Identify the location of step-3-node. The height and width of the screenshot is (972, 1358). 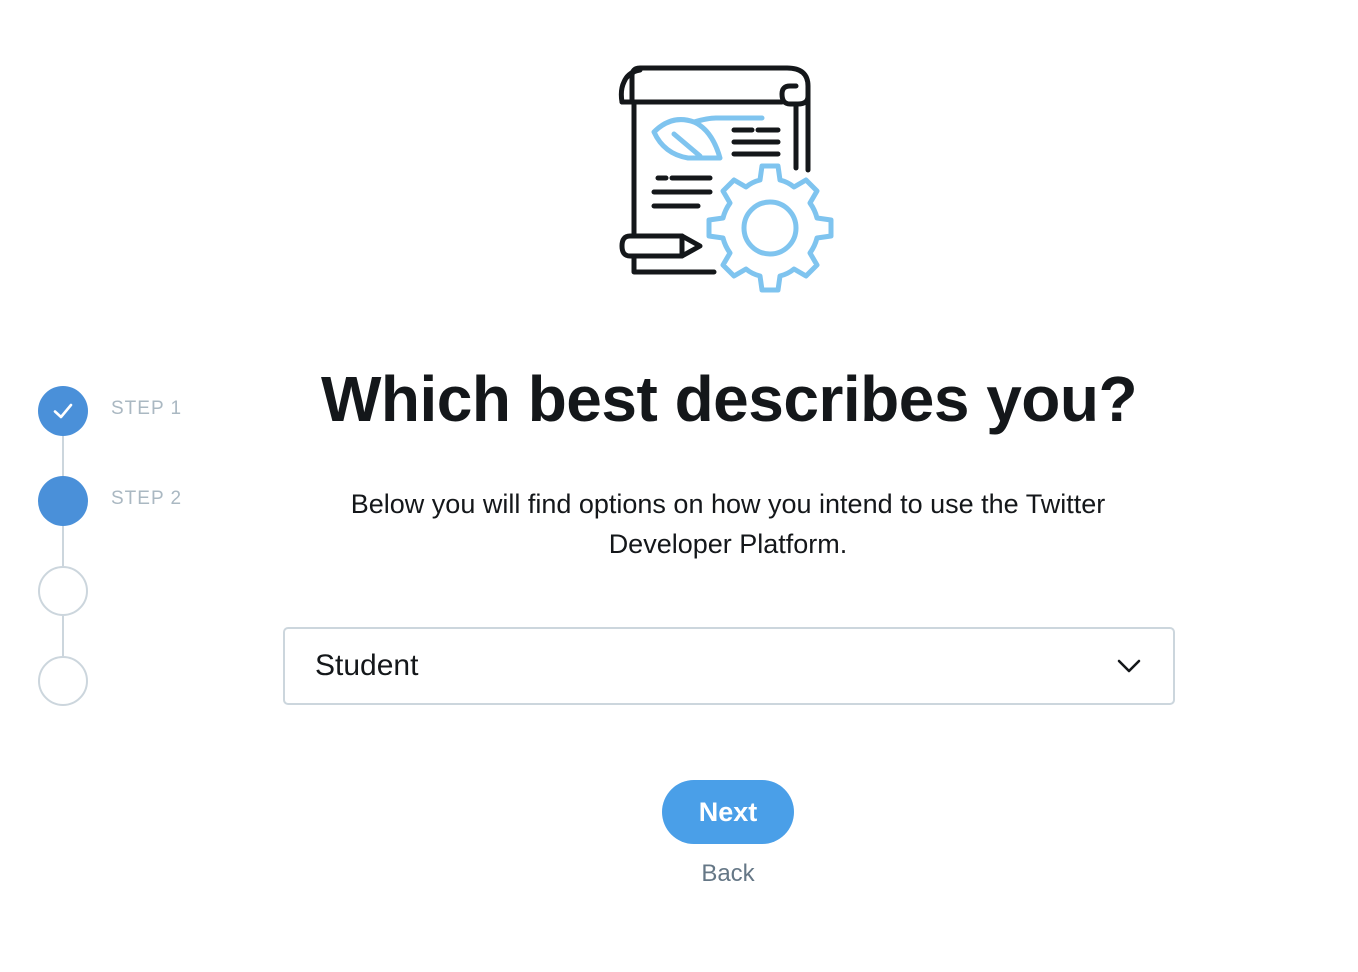
(63, 591).